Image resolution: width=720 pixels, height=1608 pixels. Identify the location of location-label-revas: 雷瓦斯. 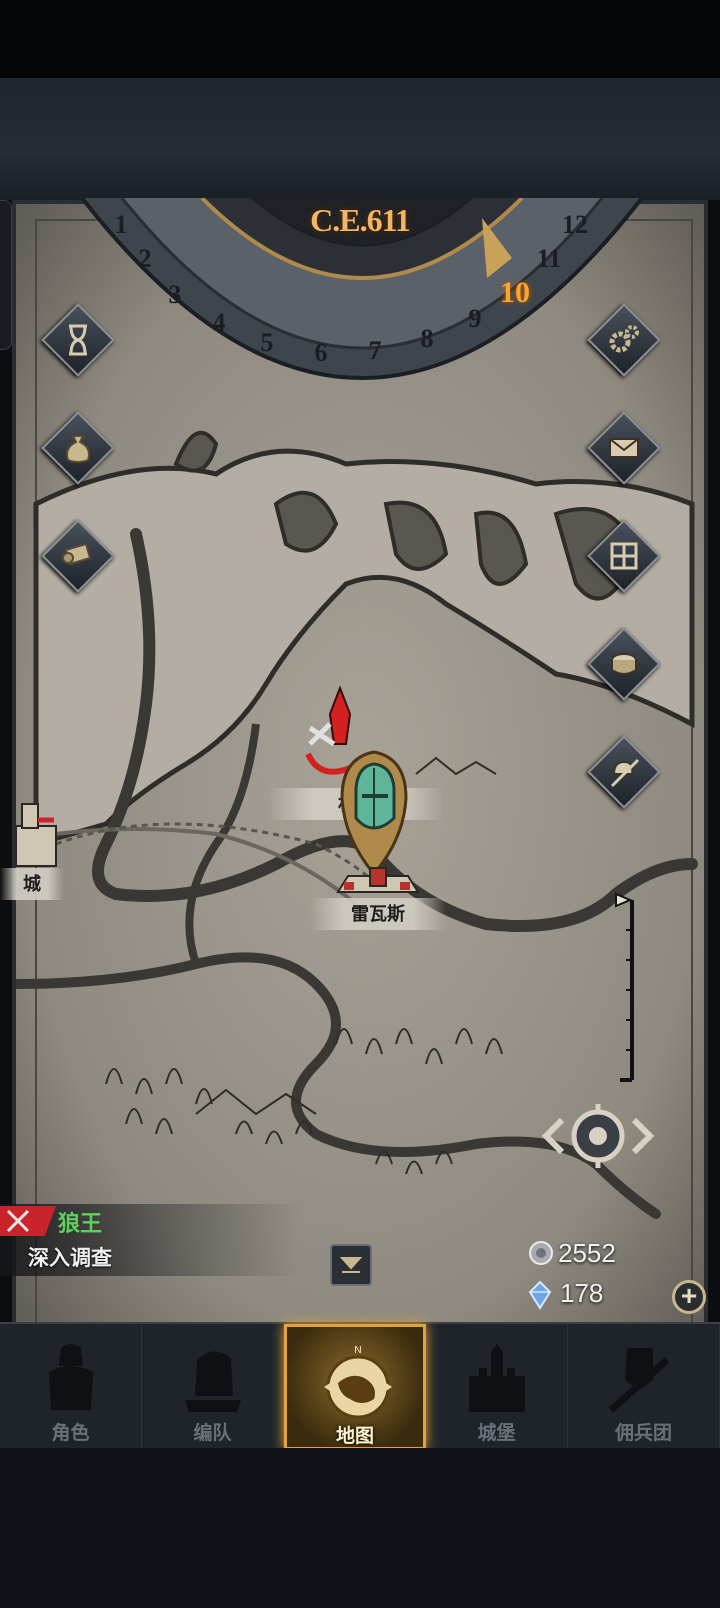
(378, 914).